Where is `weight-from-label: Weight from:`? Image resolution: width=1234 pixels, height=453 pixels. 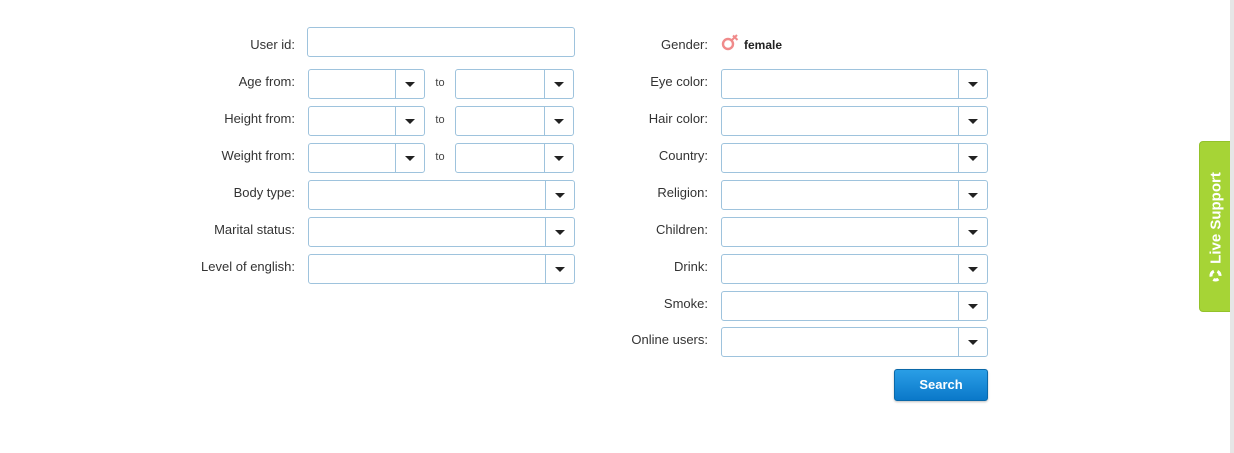 weight-from-label: Weight from: is located at coordinates (258, 155).